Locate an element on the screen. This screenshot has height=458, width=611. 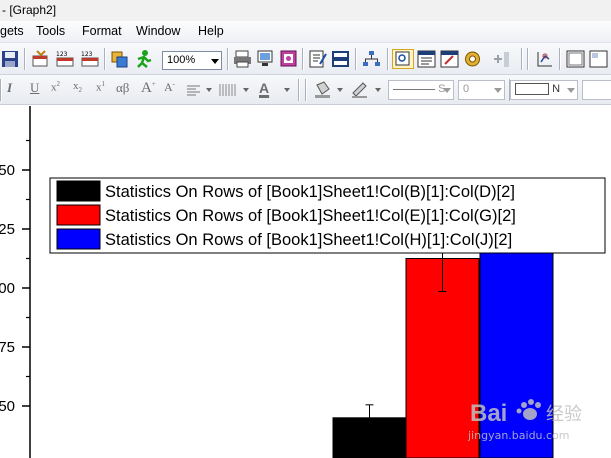
new-layout-icon is located at coordinates (599, 59).